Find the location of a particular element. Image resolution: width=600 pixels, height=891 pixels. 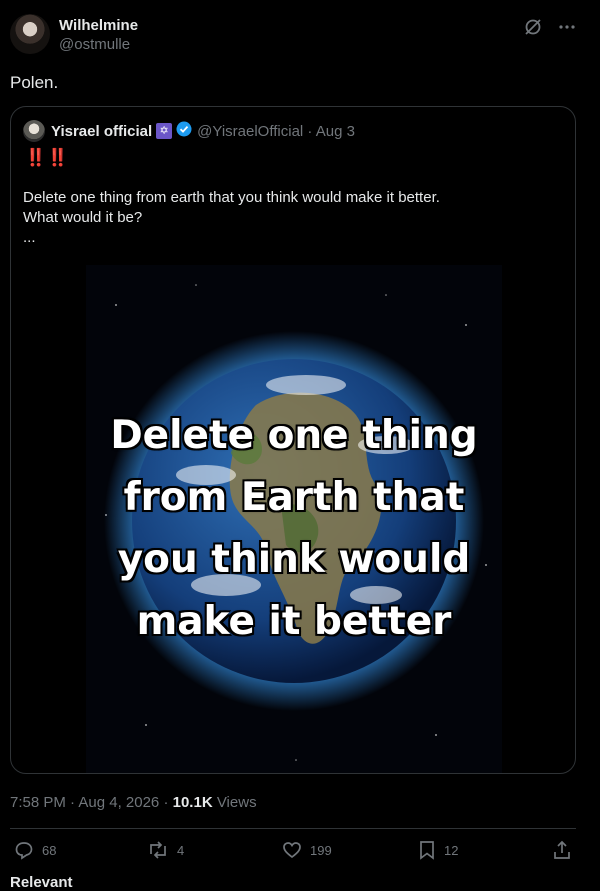

timestamp: 7:58 PM · Aug 4, 2026 is located at coordinates (84, 802).